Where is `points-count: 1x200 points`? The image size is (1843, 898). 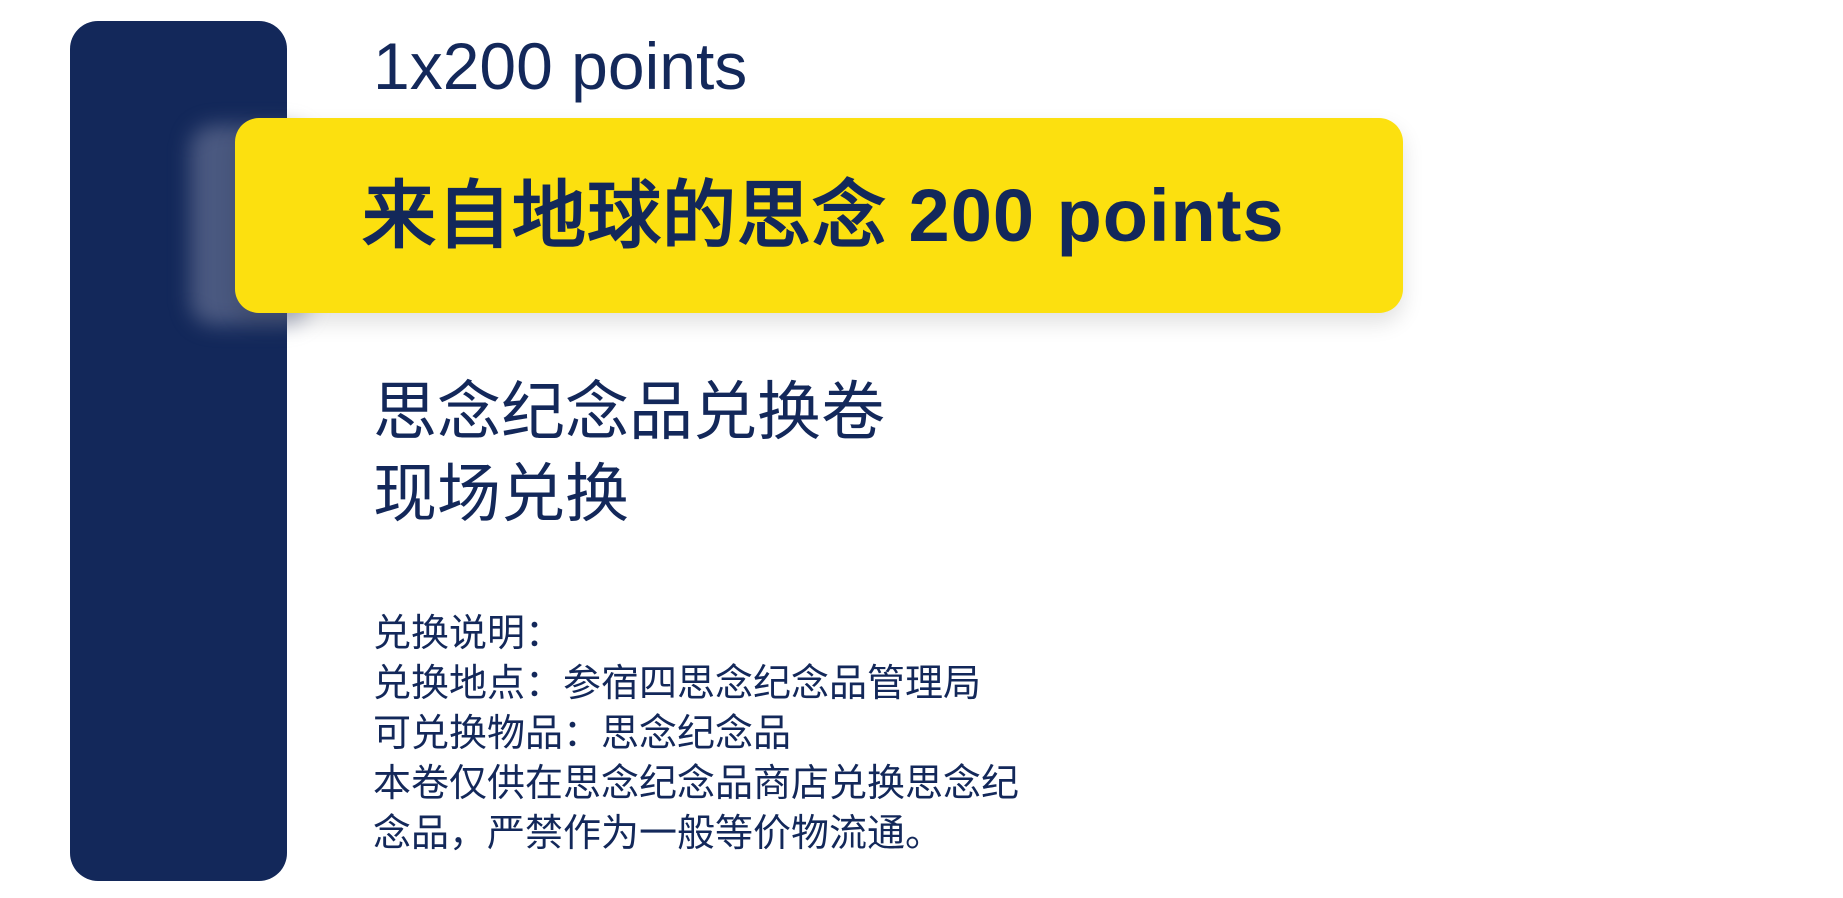
points-count: 1x200 points is located at coordinates (560, 66).